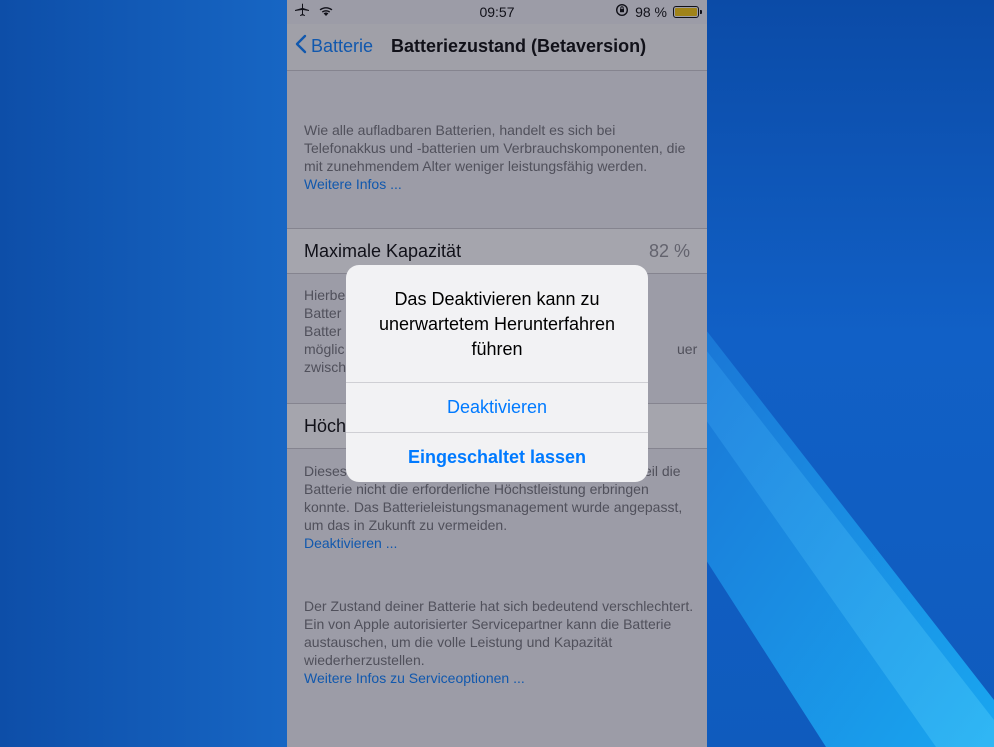  What do you see at coordinates (497, 406) in the screenshot?
I see `deactivate-button: Deaktivieren` at bounding box center [497, 406].